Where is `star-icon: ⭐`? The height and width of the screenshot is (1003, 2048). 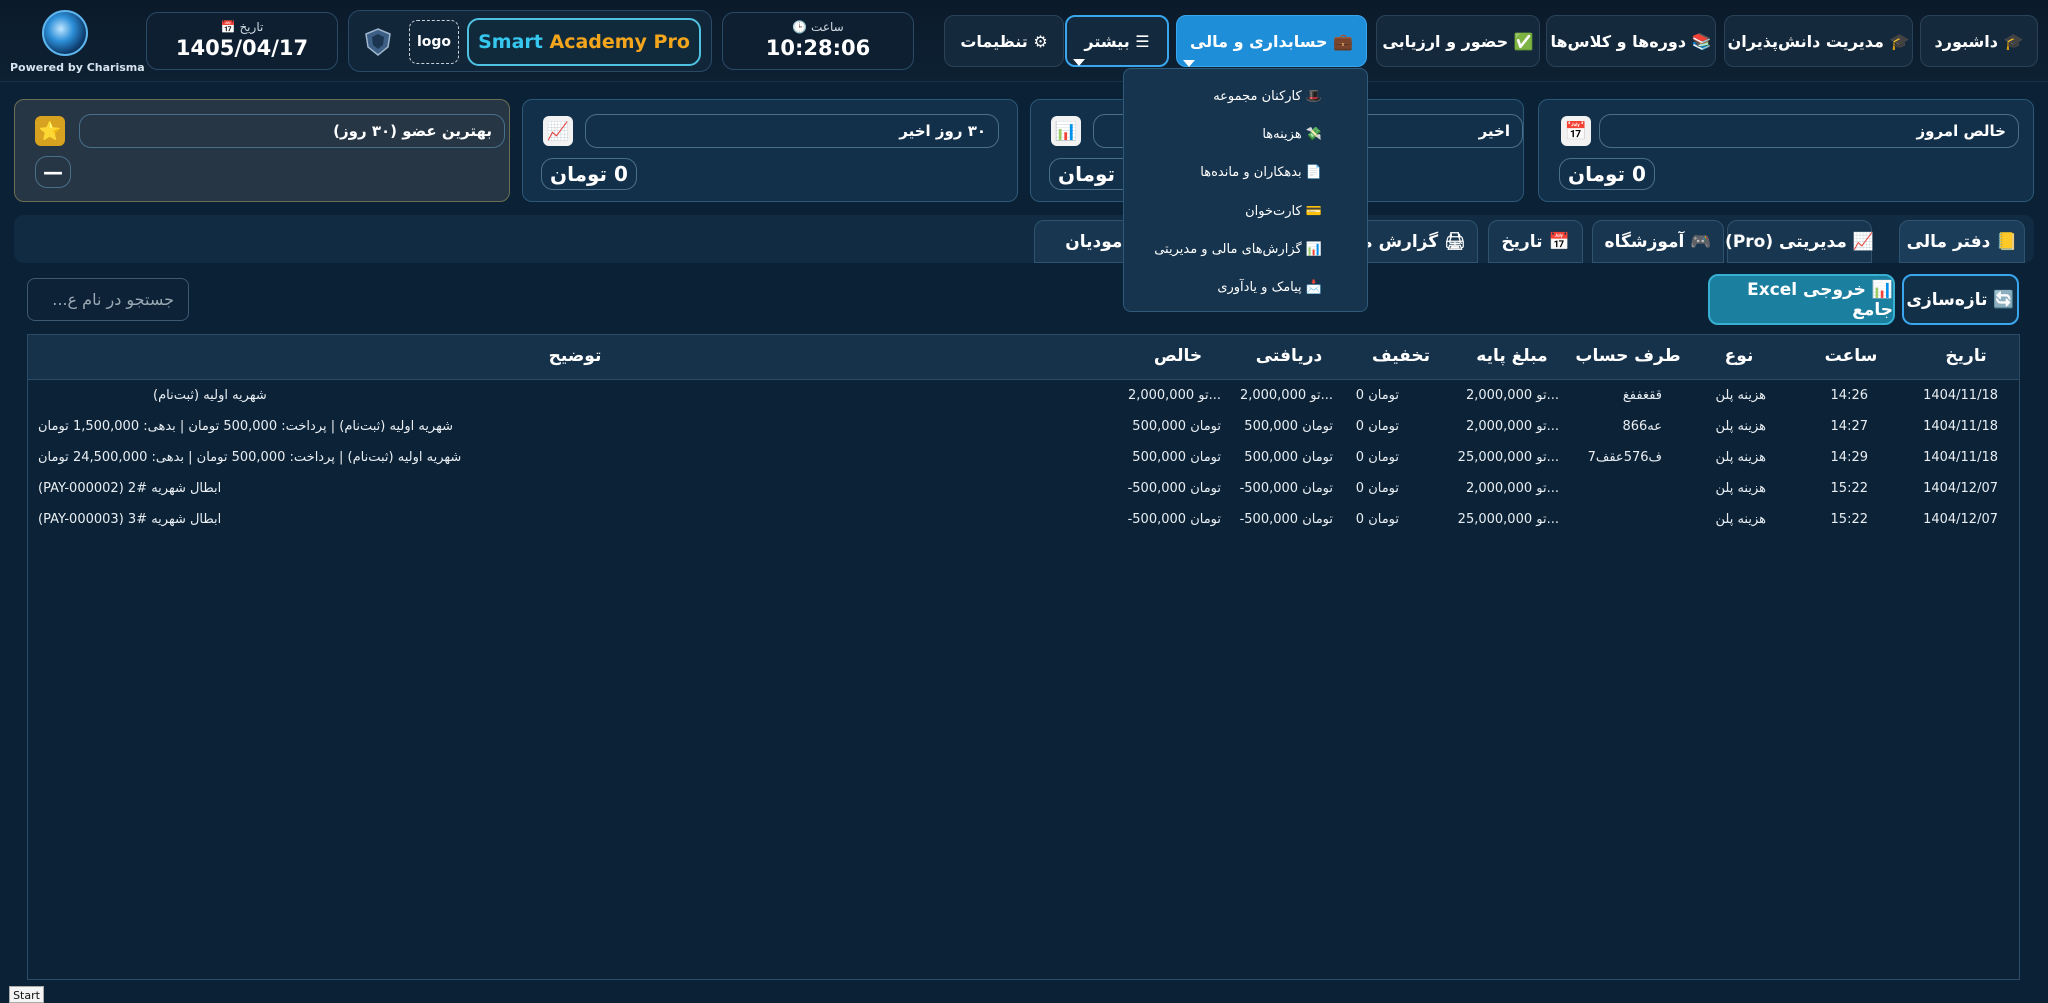
star-icon: ⭐ is located at coordinates (50, 131).